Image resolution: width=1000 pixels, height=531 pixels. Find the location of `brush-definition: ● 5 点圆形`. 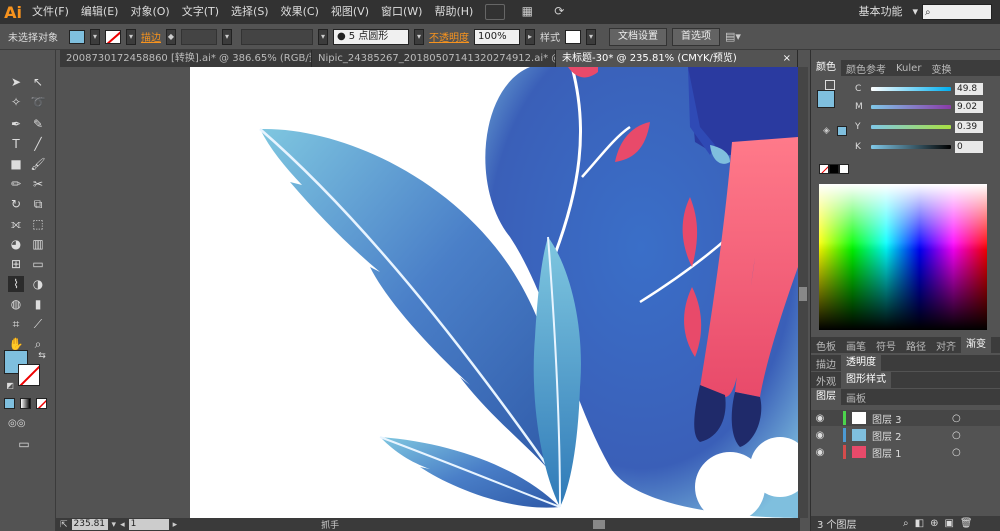

brush-definition: ● 5 点圆形 is located at coordinates (371, 36).